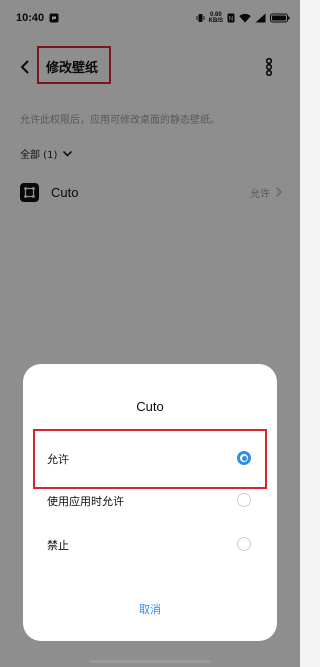  I want to click on option-allow-label: 允许, so click(58, 459).